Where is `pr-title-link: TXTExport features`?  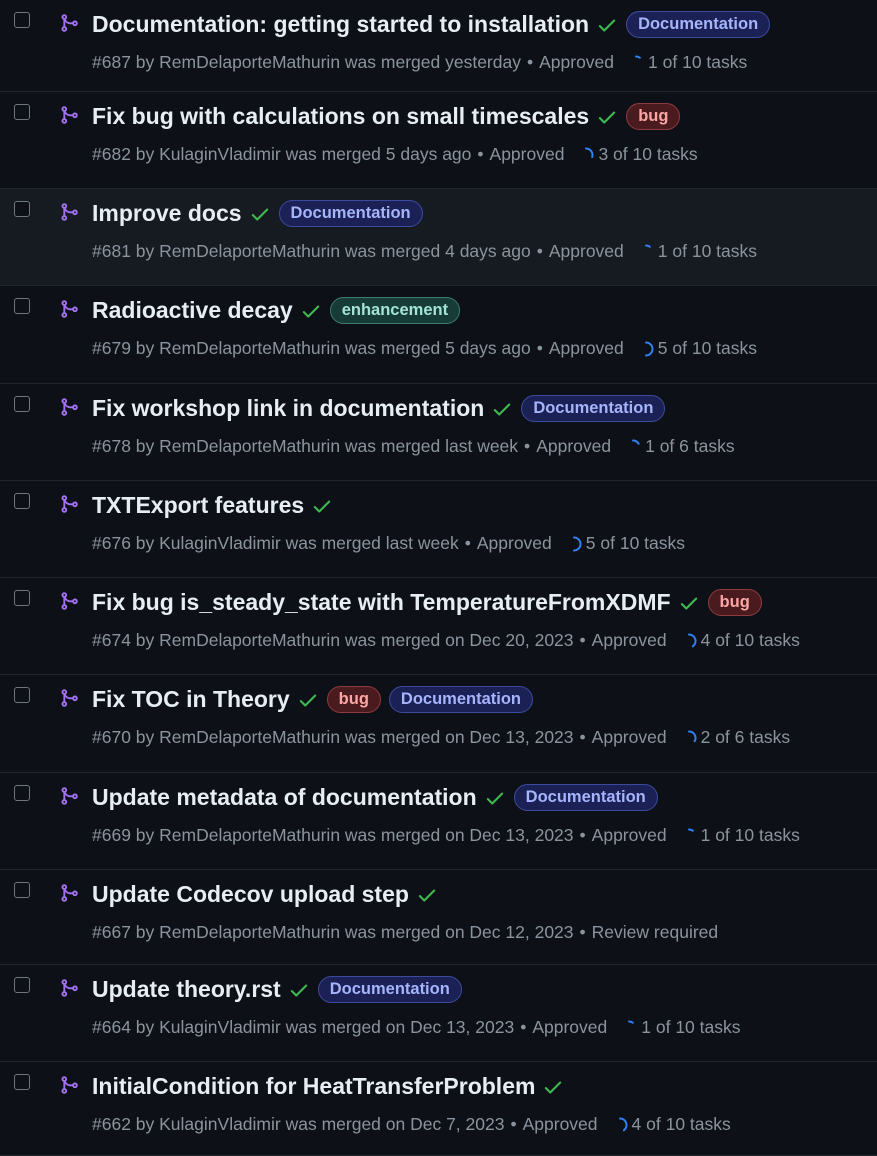
pr-title-link: TXTExport features is located at coordinates (198, 505).